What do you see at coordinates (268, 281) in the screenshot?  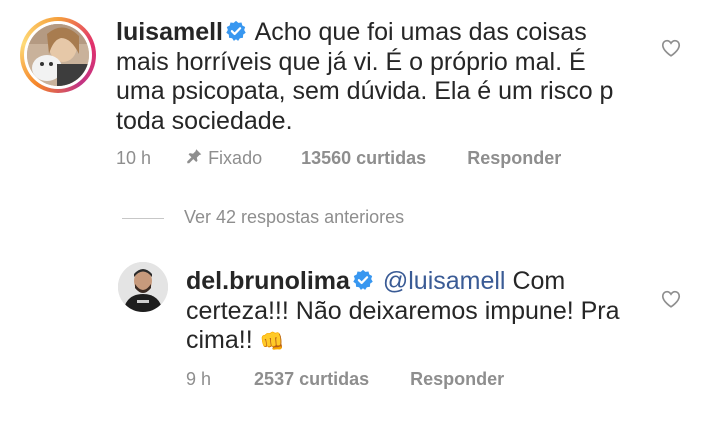 I see `reply-username: del.brunolima` at bounding box center [268, 281].